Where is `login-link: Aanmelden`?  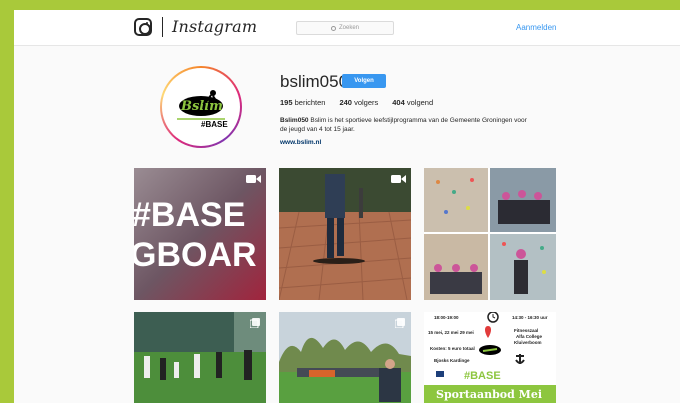
login-link: Aanmelden is located at coordinates (536, 27).